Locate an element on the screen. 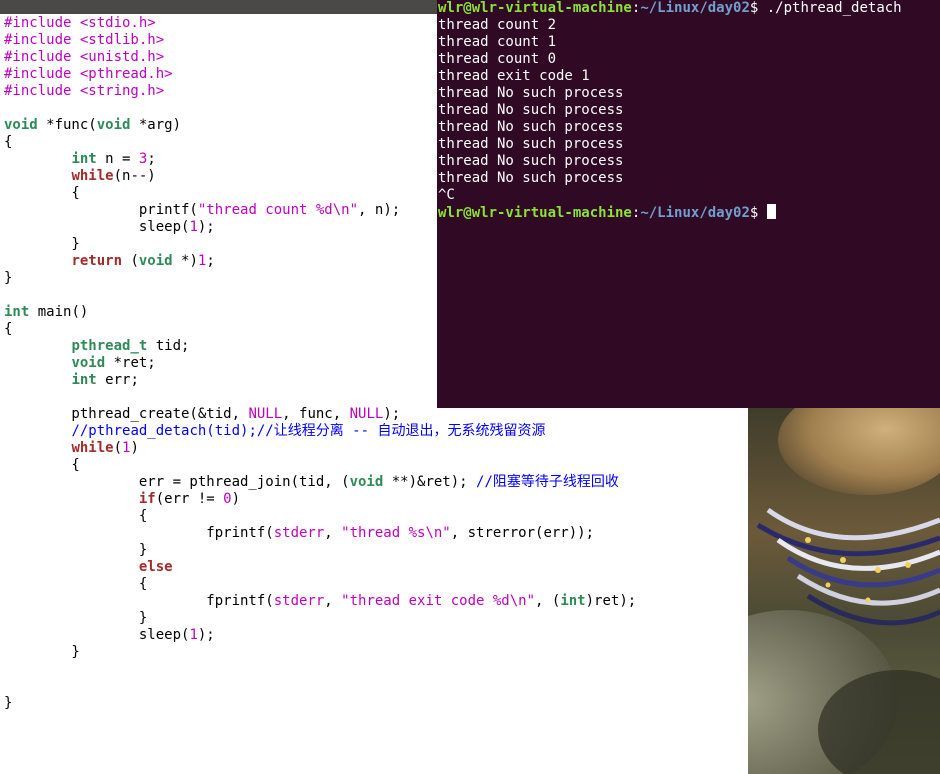 The image size is (940, 774). terminal-output-line: thread count 0 is located at coordinates (497, 59).